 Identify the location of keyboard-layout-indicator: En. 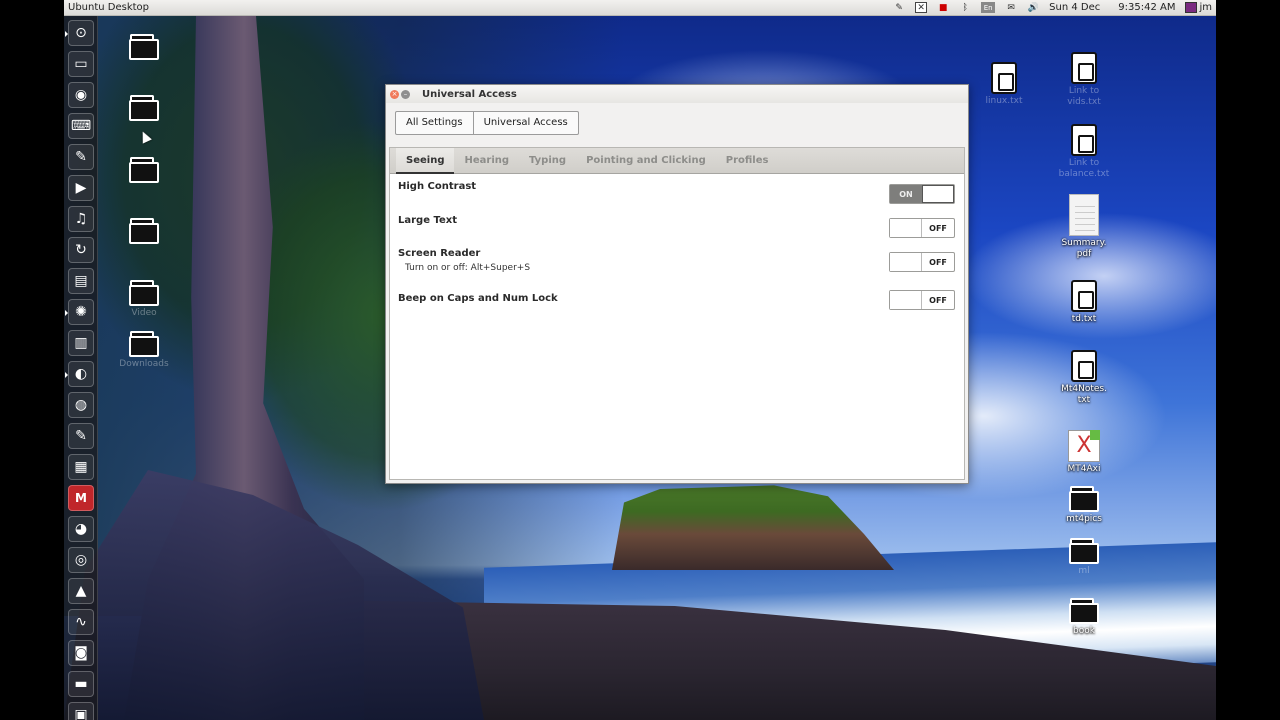
(988, 7).